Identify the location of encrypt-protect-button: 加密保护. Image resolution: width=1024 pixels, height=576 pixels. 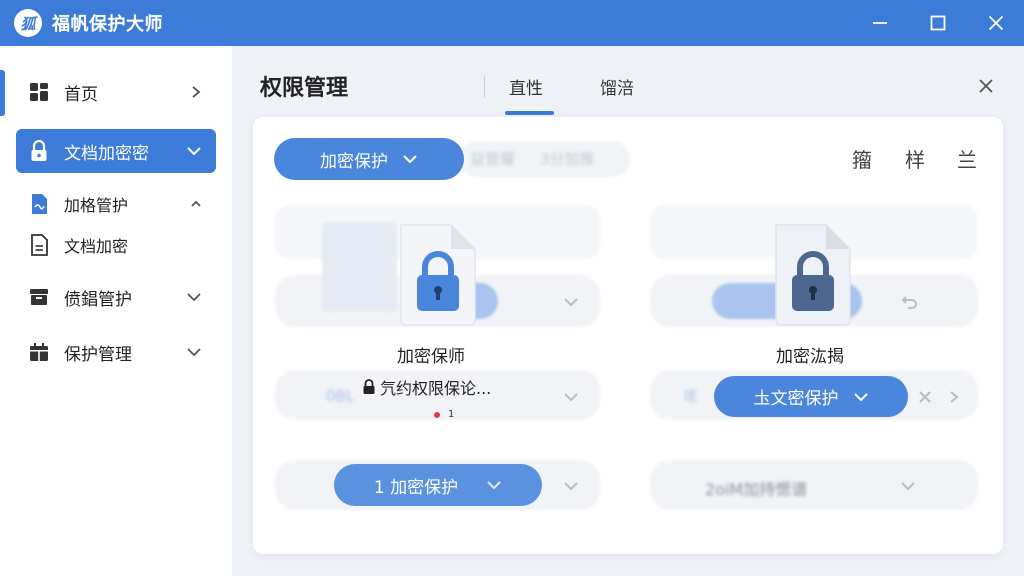
(369, 159).